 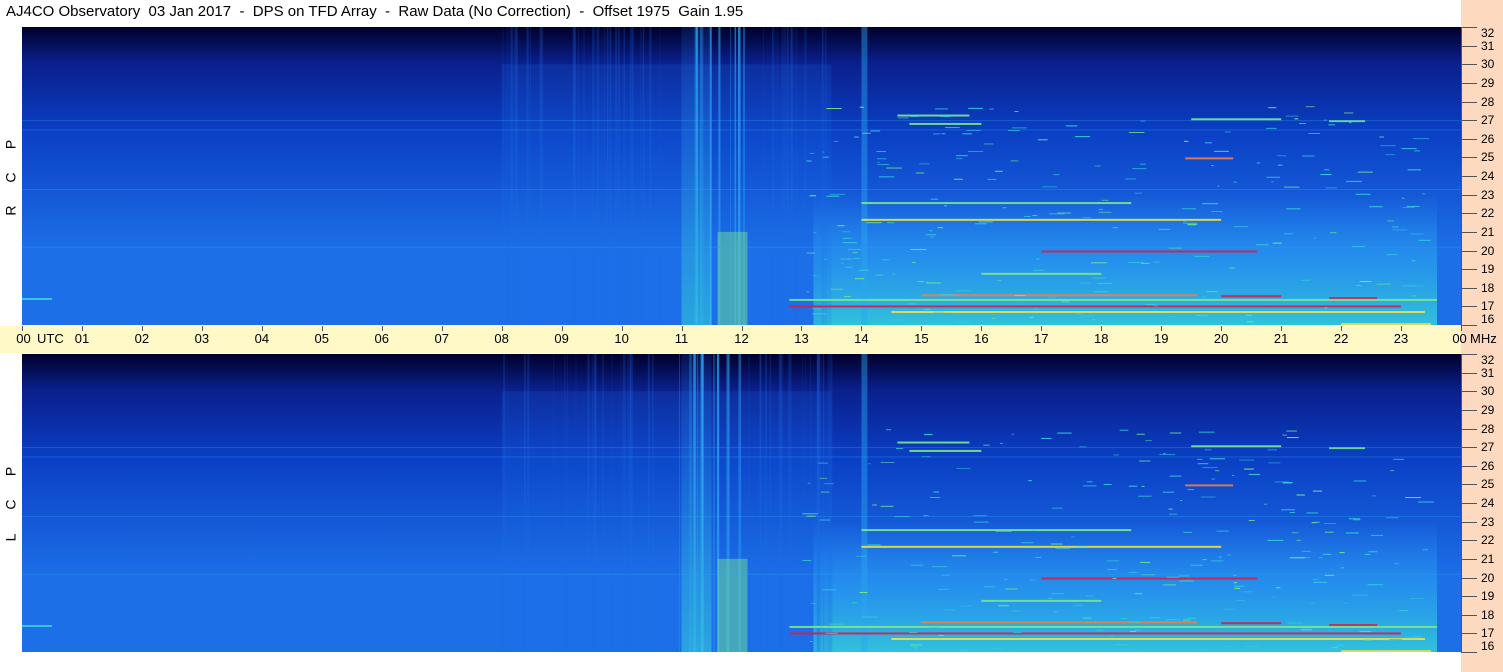 What do you see at coordinates (561, 338) in the screenshot?
I see `utc-tick-label: 09` at bounding box center [561, 338].